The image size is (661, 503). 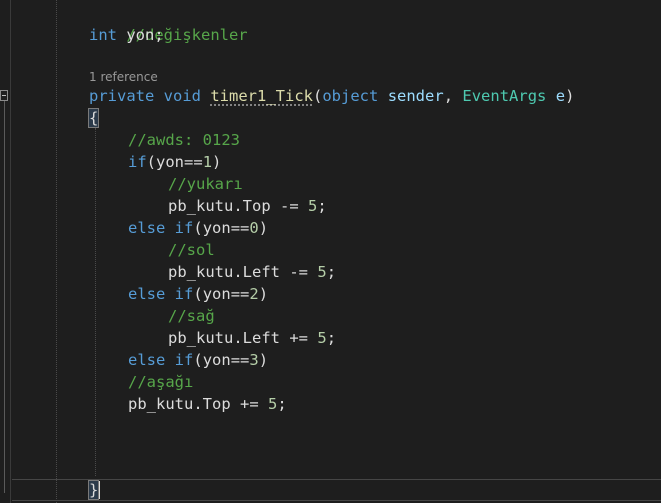 I want to click on number-literal: 3, so click(x=254, y=360).